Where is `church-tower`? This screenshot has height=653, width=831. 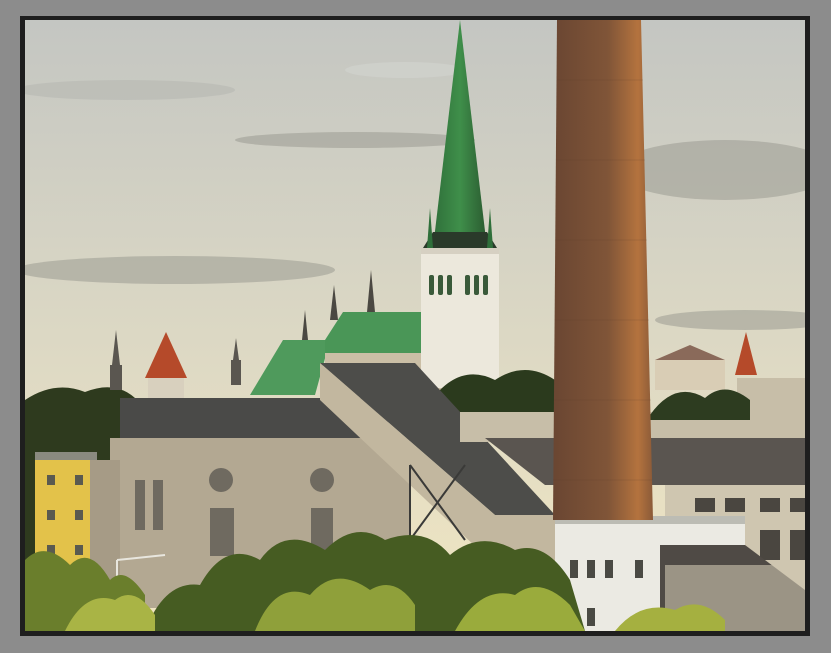 church-tower is located at coordinates (460, 318).